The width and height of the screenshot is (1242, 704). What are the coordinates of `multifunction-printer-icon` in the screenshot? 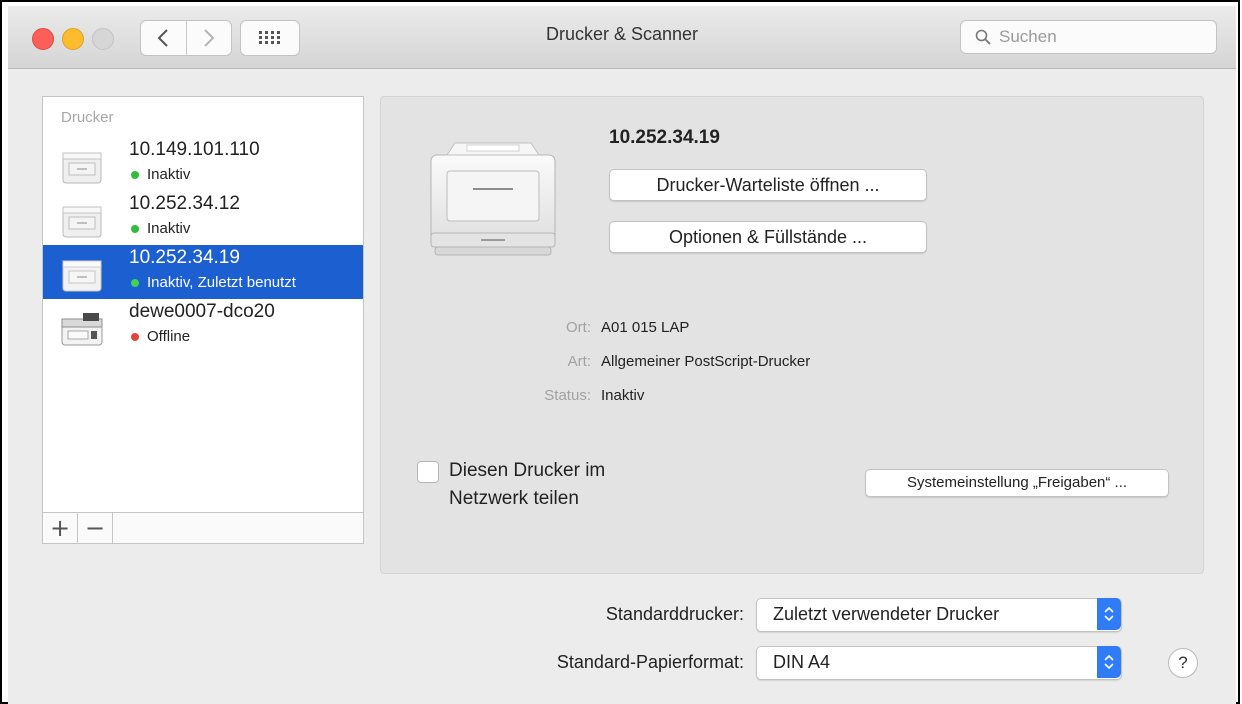 It's located at (82, 329).